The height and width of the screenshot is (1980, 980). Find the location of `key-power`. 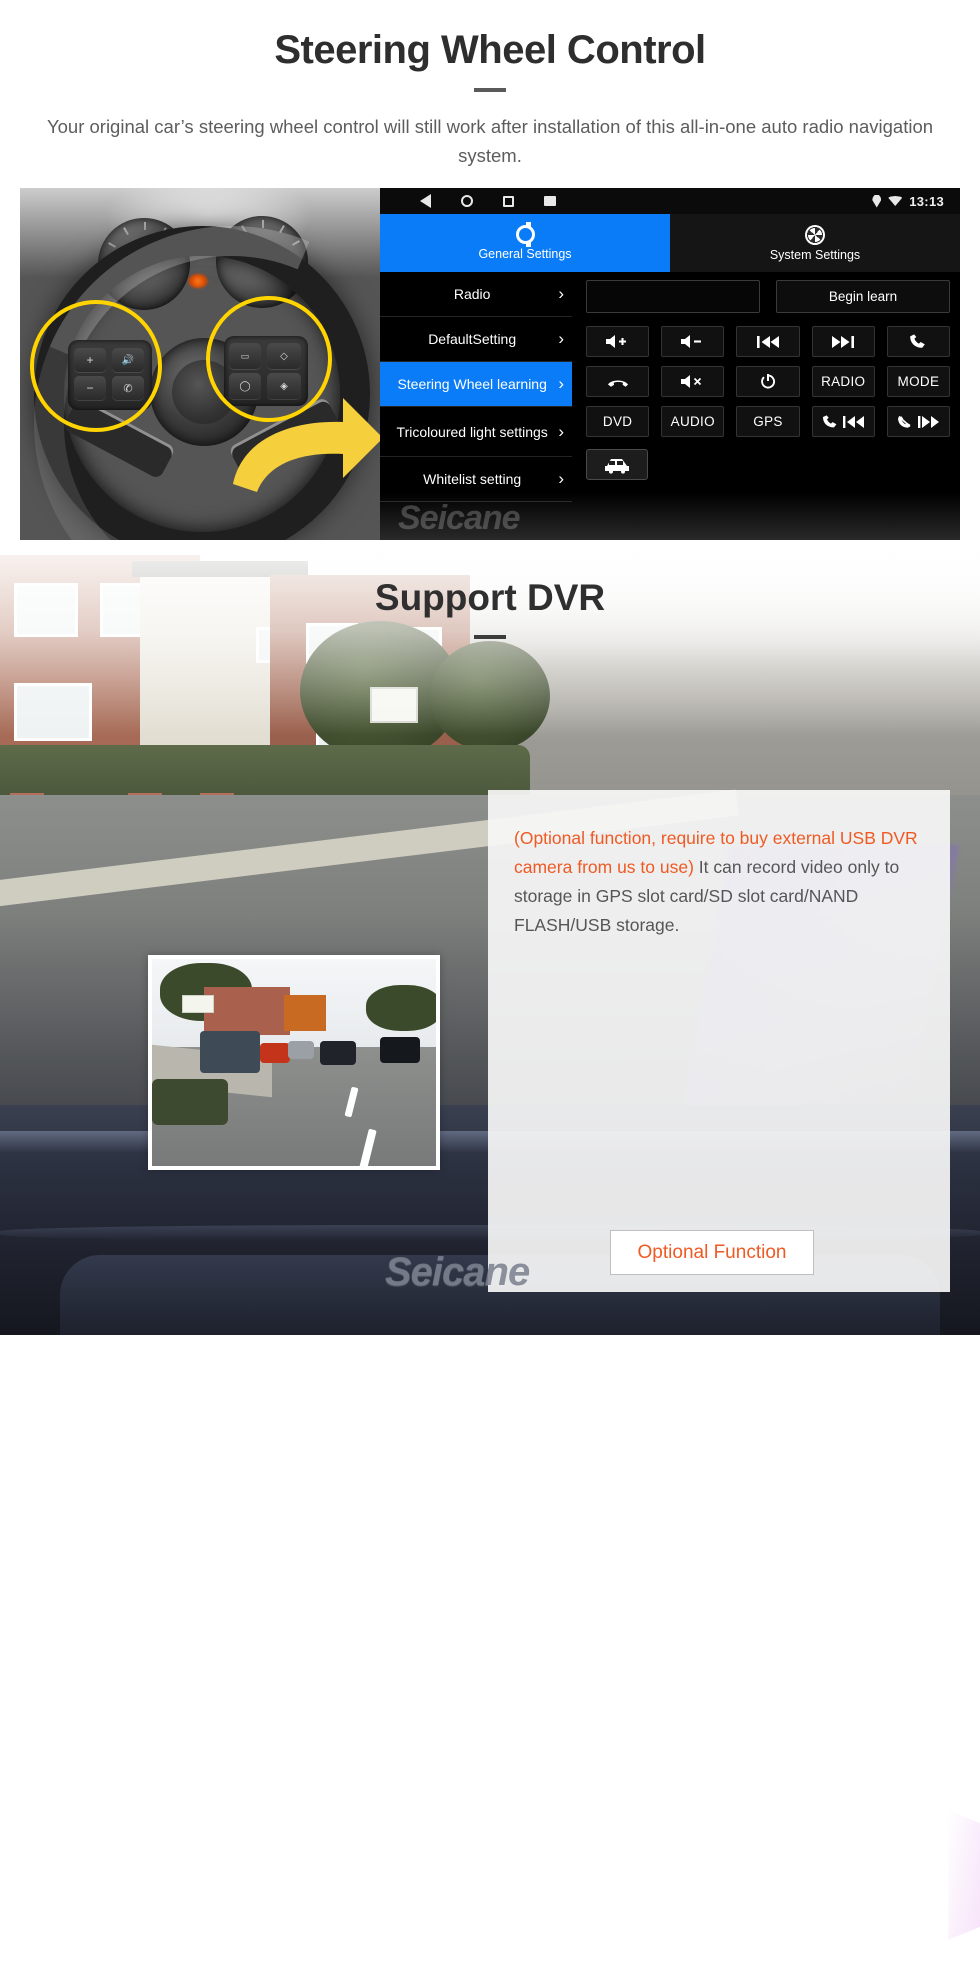

key-power is located at coordinates (768, 381).